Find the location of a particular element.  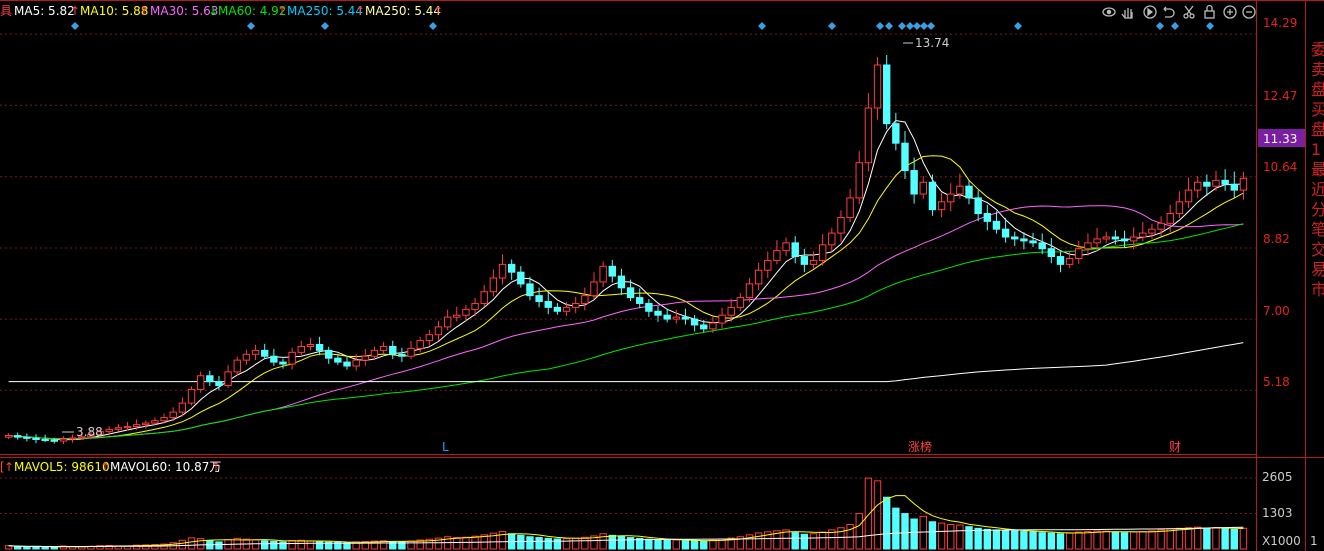

refresh-icon is located at coordinates (1169, 12).